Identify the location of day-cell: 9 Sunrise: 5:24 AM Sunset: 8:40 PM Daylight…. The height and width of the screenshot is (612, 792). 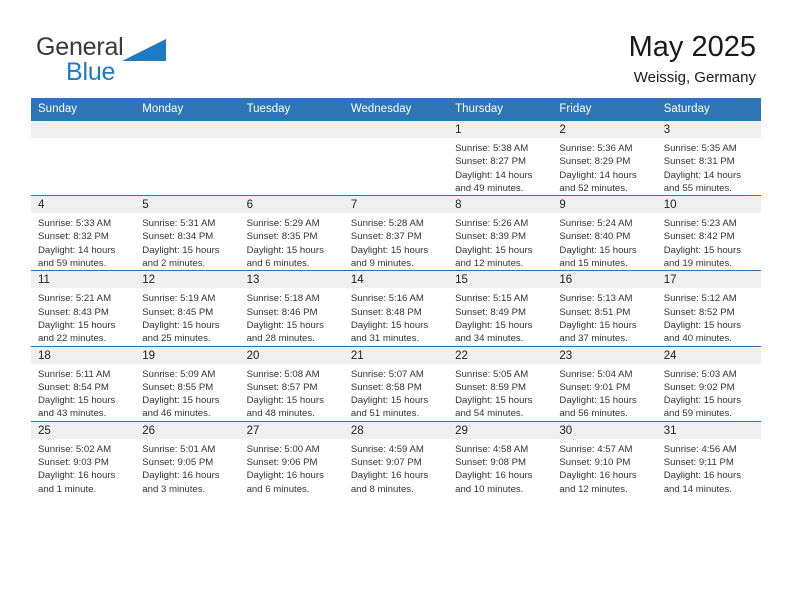
(604, 233).